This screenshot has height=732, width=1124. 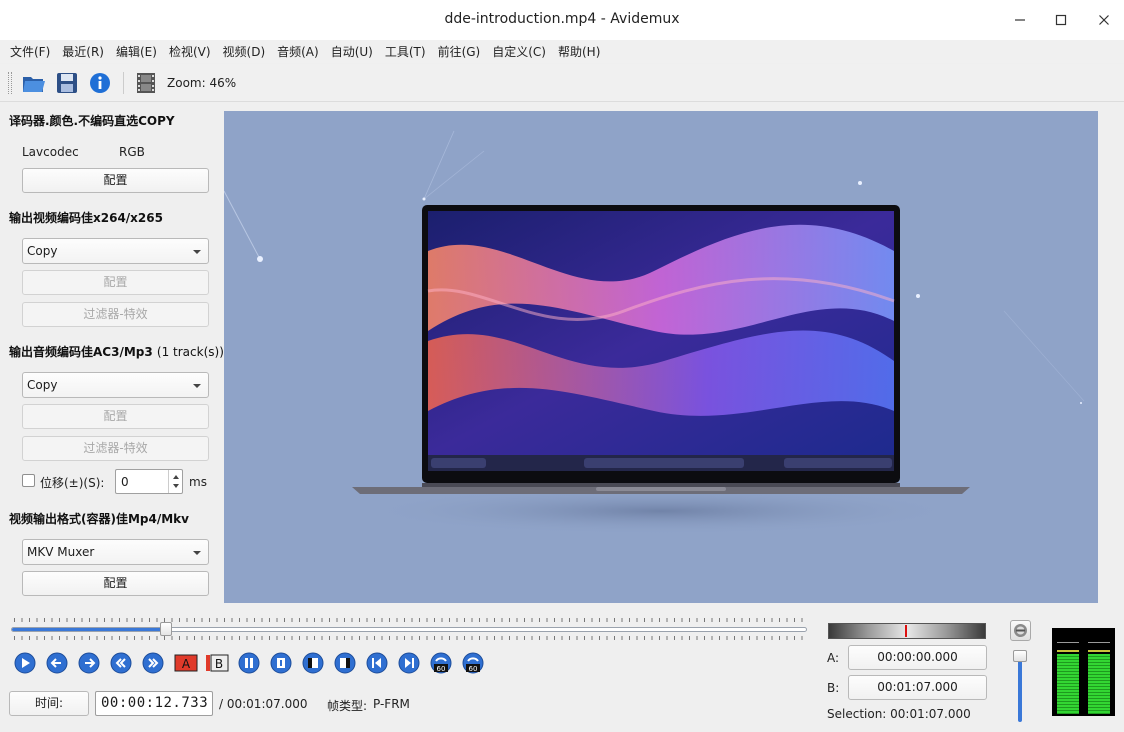 I want to click on prev-cut-button, so click(x=249, y=663).